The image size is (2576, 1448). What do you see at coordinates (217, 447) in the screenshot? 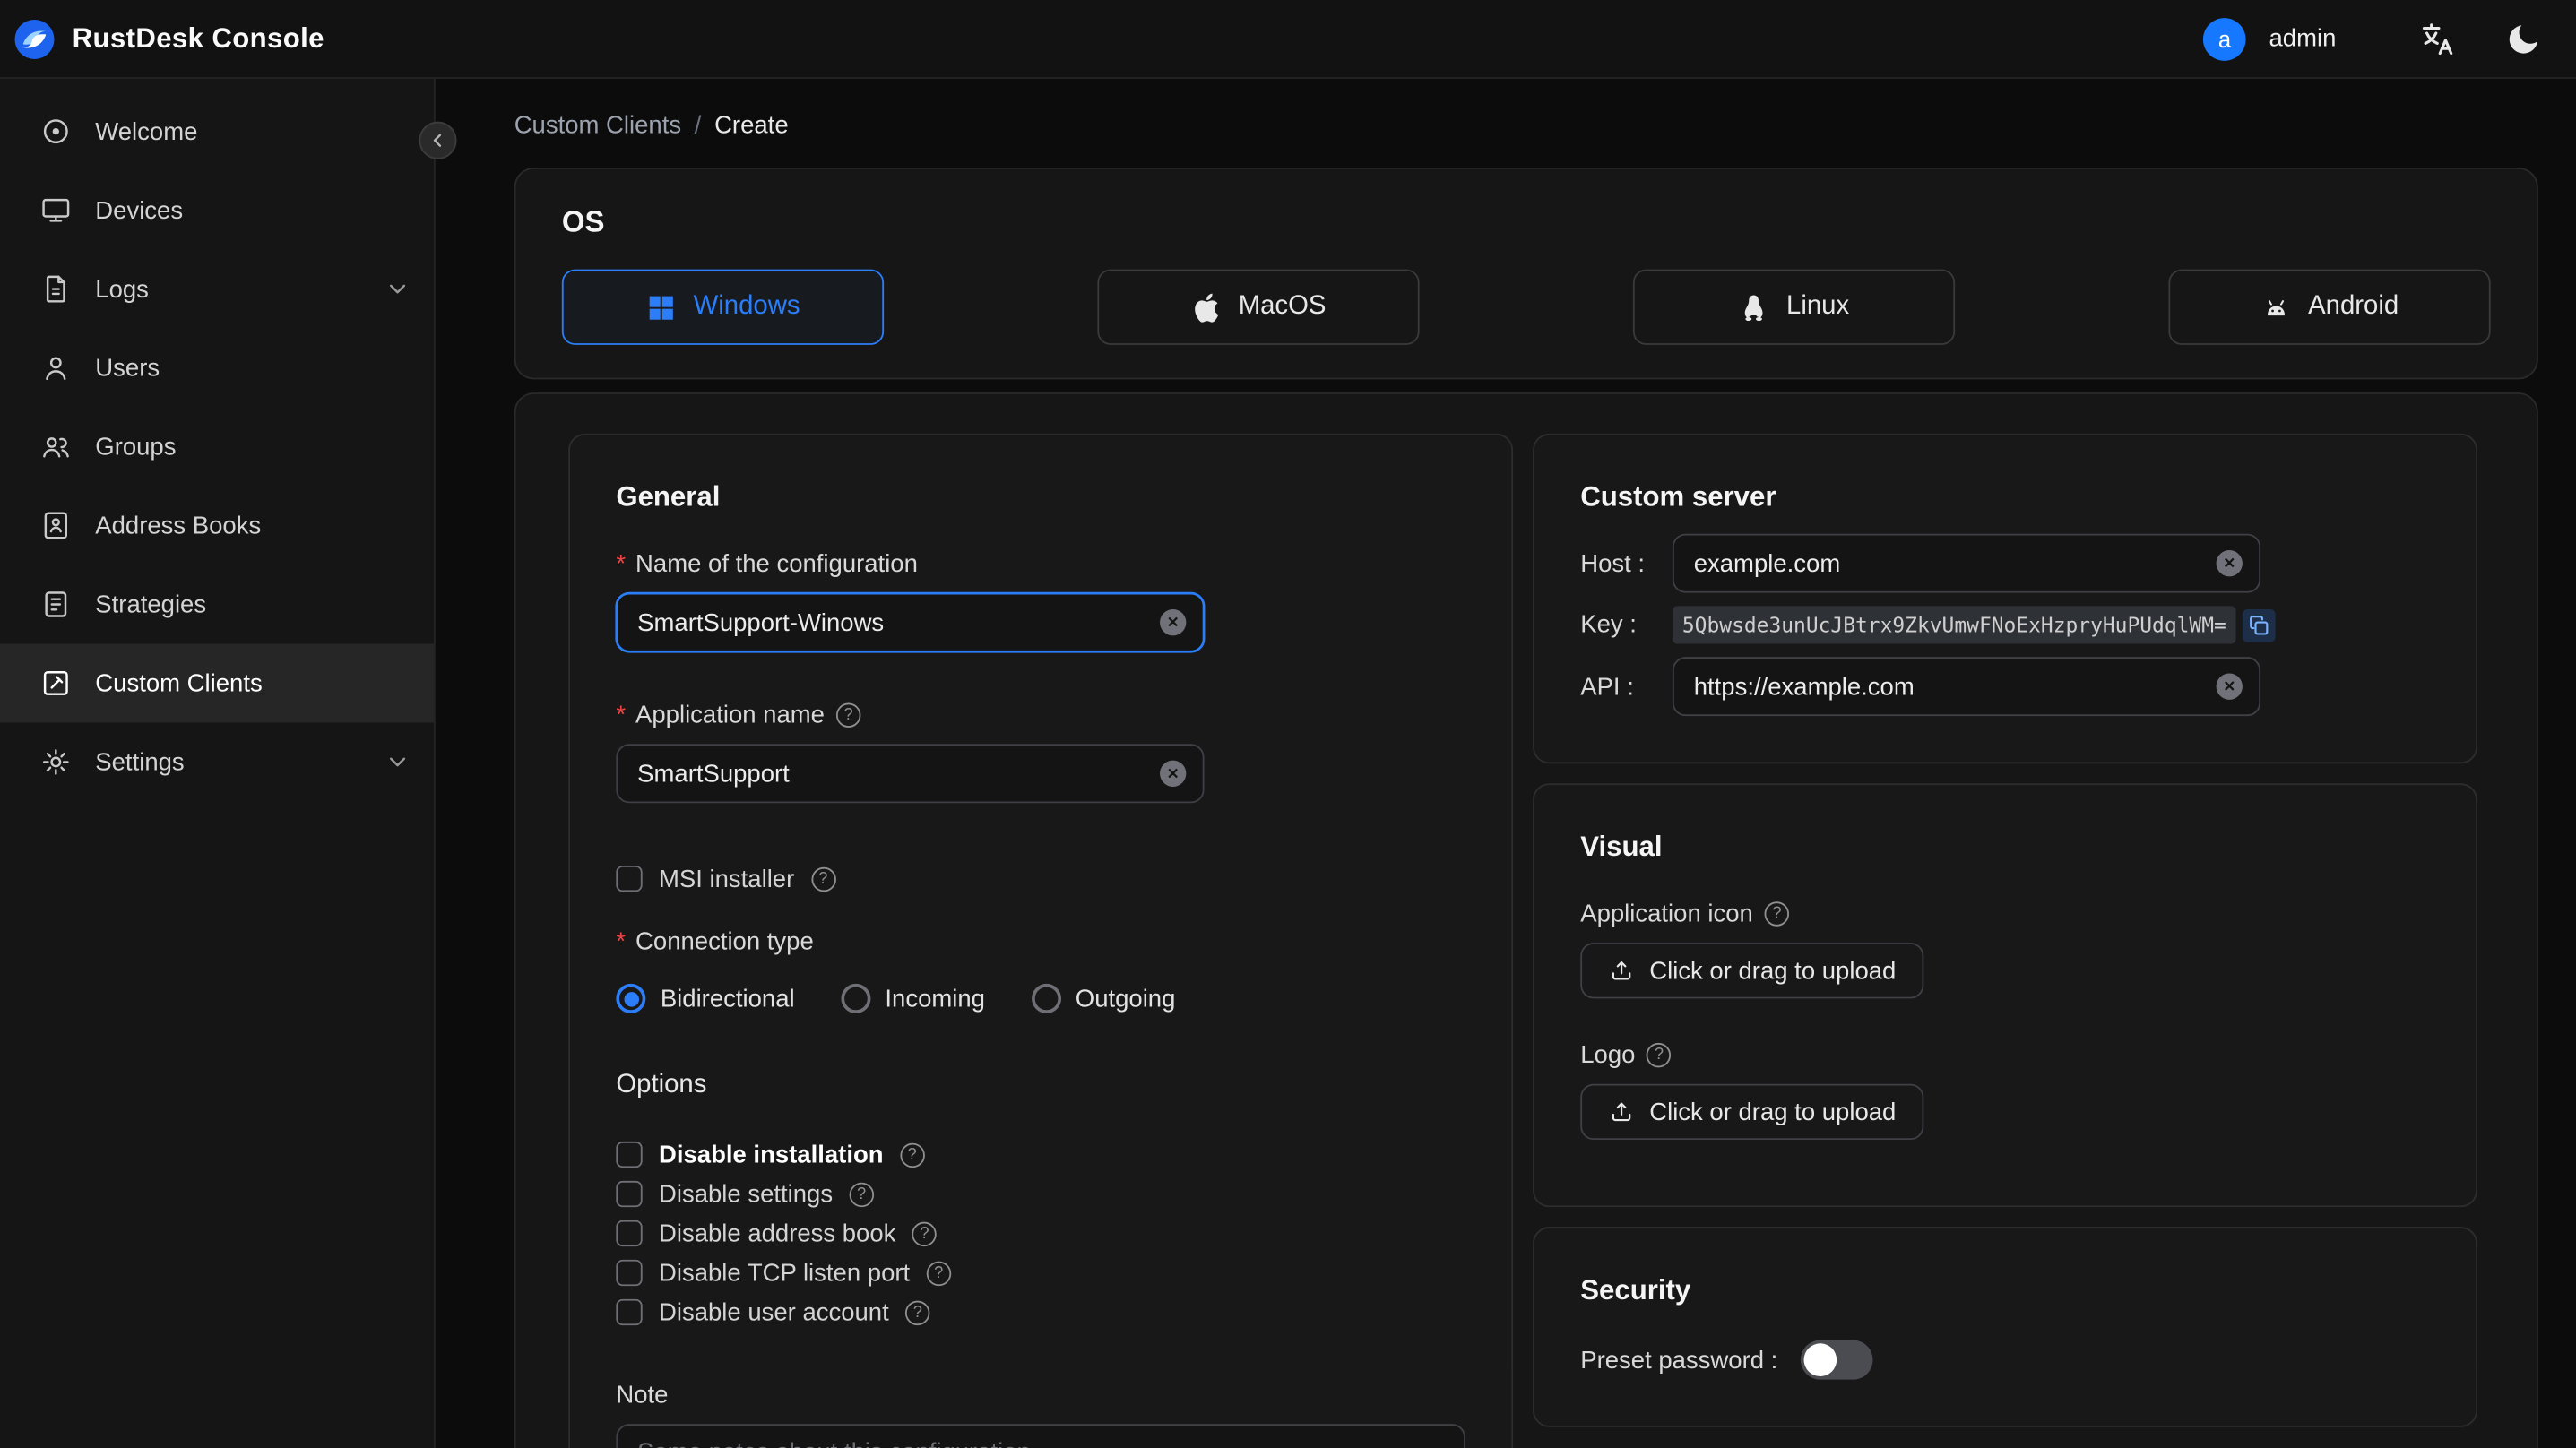
I see `sidebar-item-groups: Groups` at bounding box center [217, 447].